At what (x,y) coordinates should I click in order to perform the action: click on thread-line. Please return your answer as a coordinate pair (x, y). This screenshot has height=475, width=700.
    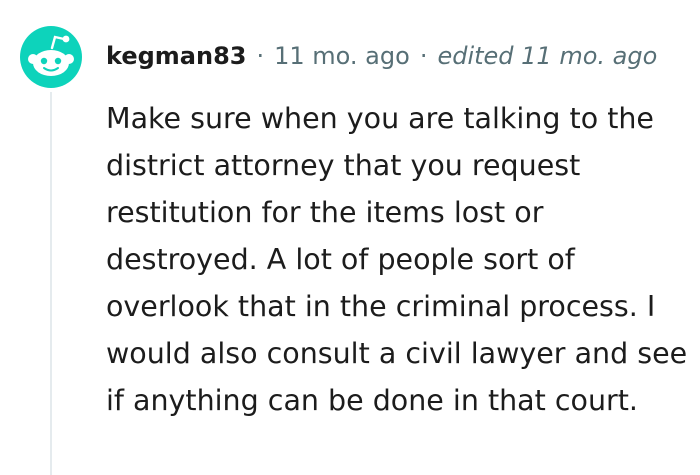
    Looking at the image, I should click on (51, 283).